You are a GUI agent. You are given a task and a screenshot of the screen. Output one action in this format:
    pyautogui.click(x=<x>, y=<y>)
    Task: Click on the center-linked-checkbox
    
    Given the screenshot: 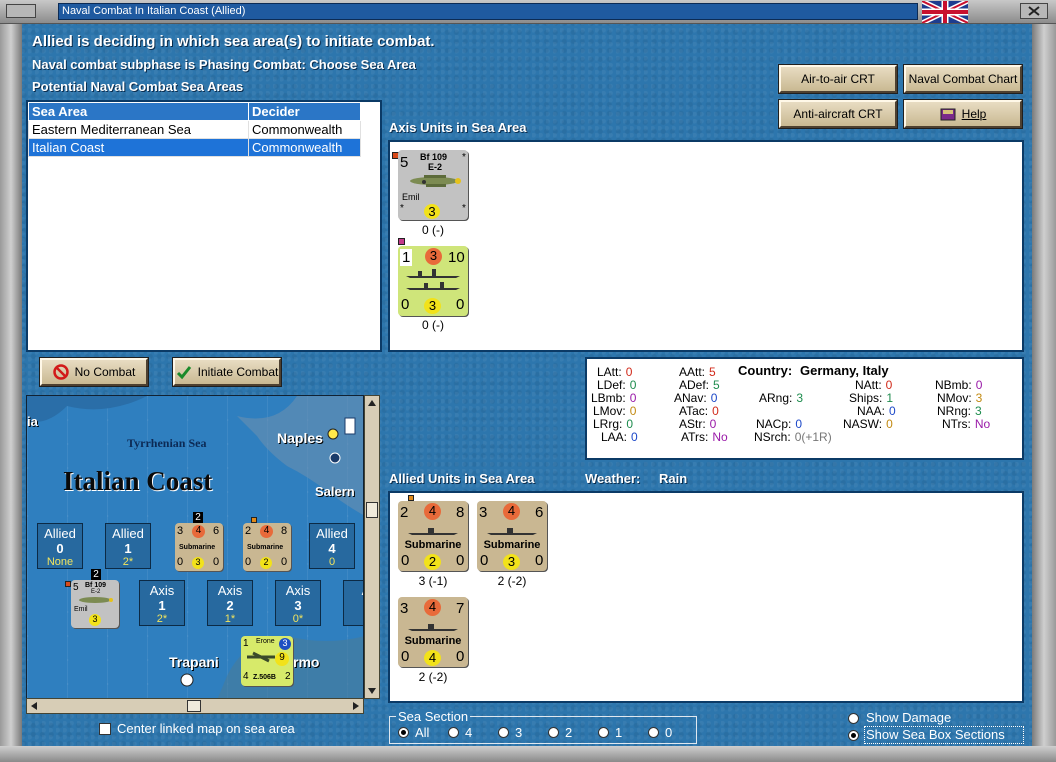 What is the action you would take?
    pyautogui.click(x=105, y=729)
    